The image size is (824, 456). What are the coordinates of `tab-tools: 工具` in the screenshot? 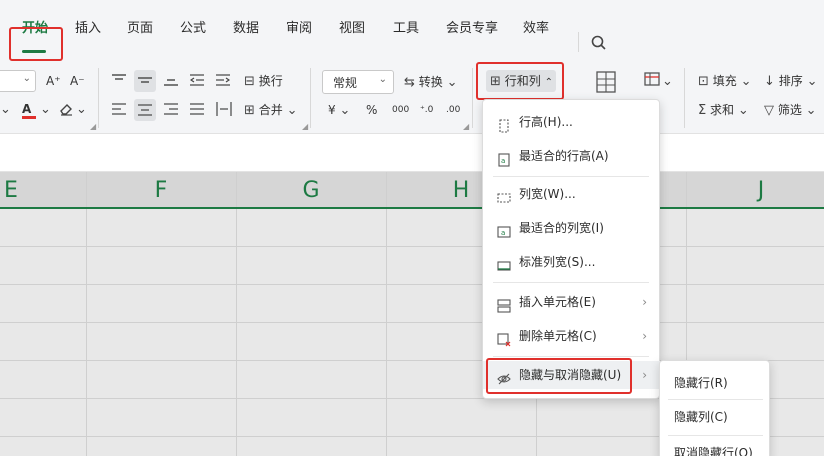 It's located at (406, 29).